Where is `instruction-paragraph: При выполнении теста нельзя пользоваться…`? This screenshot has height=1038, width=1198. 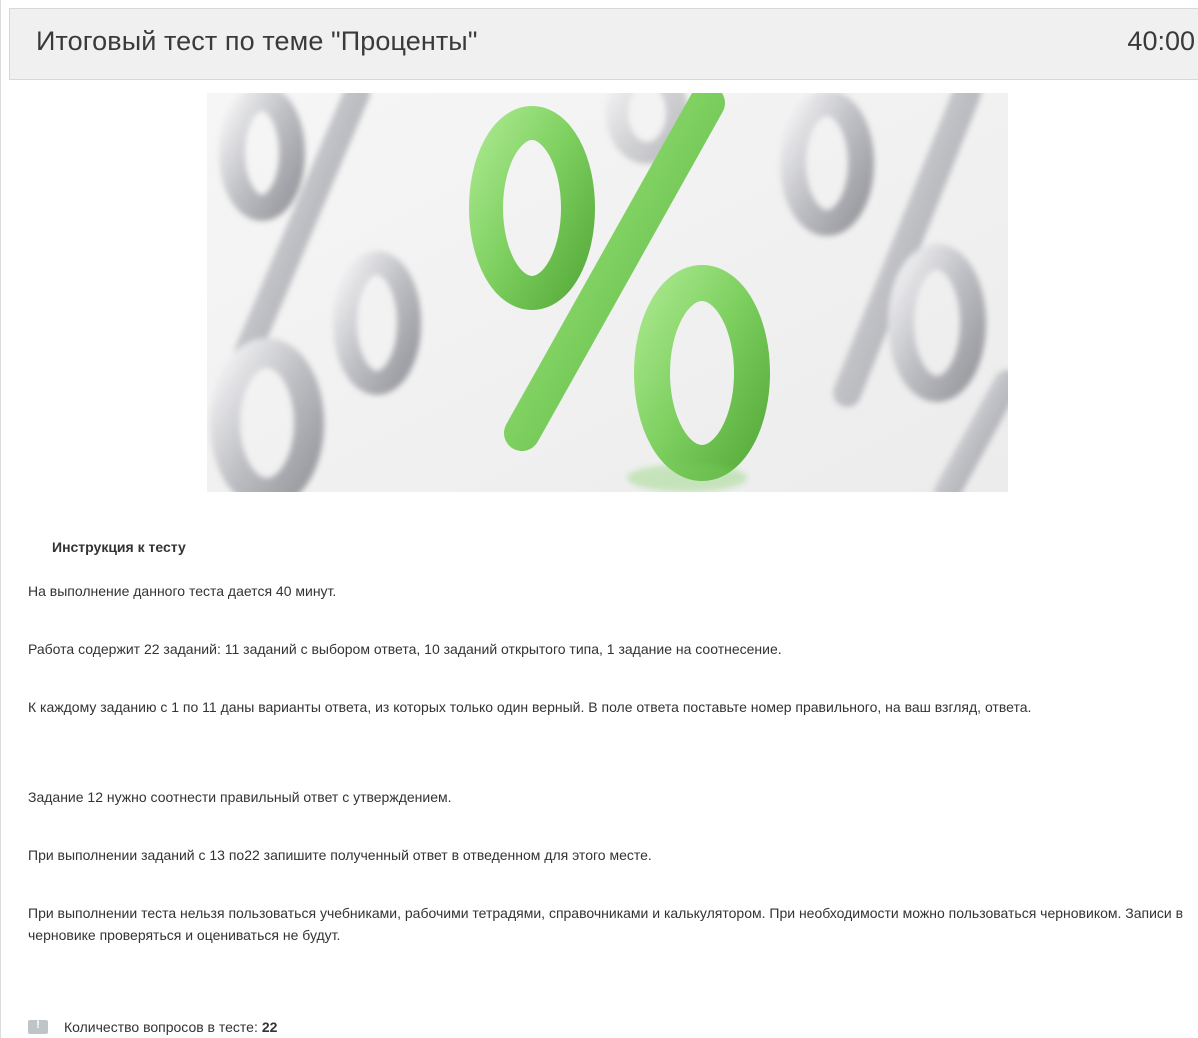 instruction-paragraph: При выполнении теста нельзя пользоваться… is located at coordinates (606, 924).